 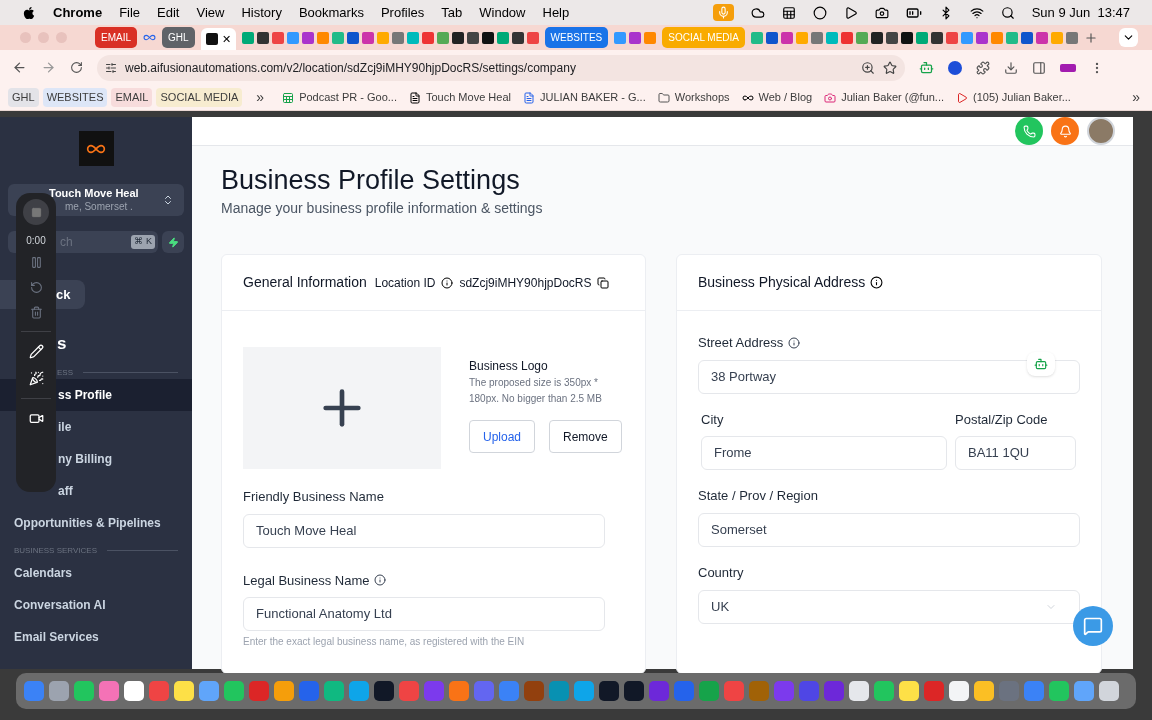 I want to click on input-field: Frome, so click(x=824, y=453).